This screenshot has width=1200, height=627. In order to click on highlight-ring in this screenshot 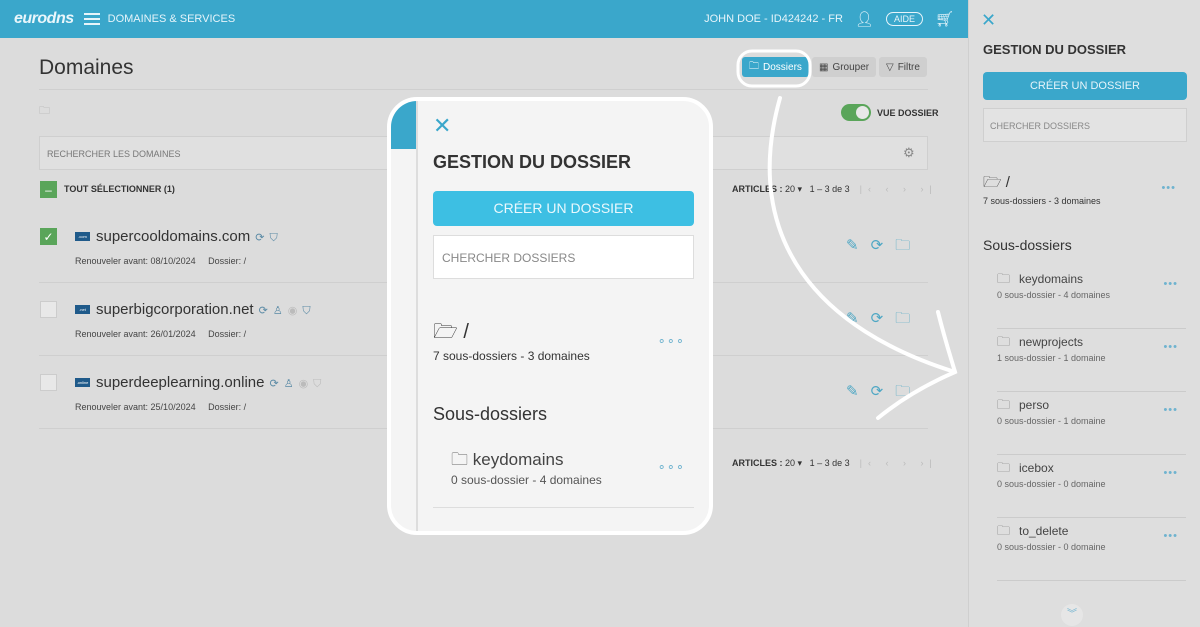, I will do `click(774, 68)`.